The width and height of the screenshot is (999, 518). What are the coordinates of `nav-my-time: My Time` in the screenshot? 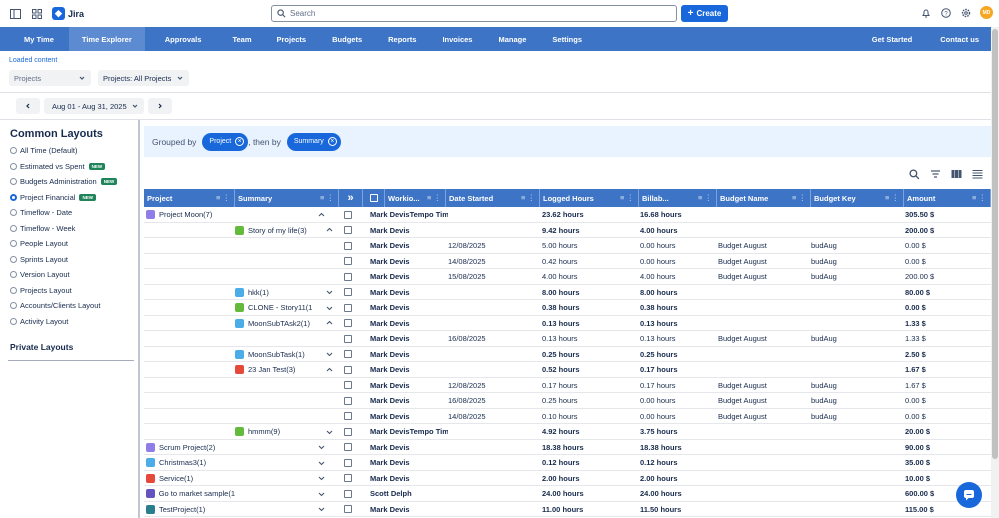 It's located at (34, 39).